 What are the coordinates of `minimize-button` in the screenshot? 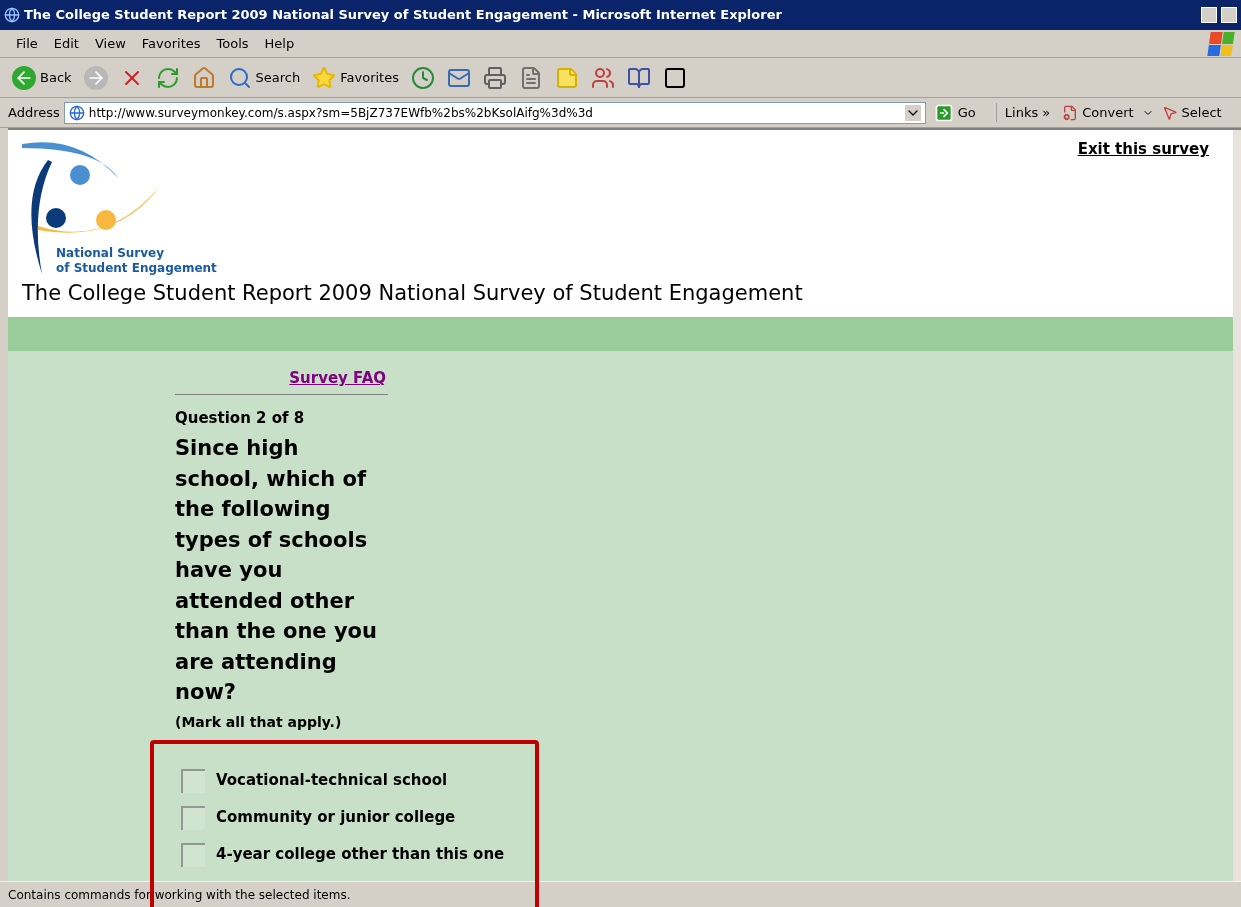 It's located at (1209, 15).